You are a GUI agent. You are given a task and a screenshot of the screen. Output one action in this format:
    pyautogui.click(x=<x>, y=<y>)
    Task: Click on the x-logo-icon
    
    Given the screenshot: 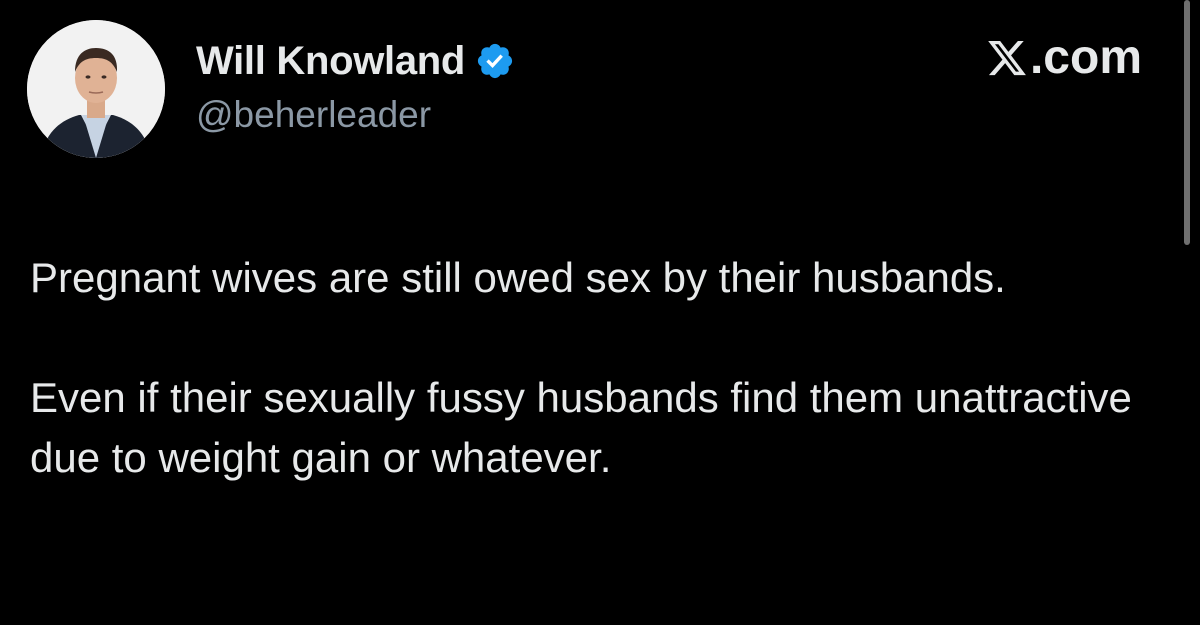 What is the action you would take?
    pyautogui.click(x=1007, y=58)
    